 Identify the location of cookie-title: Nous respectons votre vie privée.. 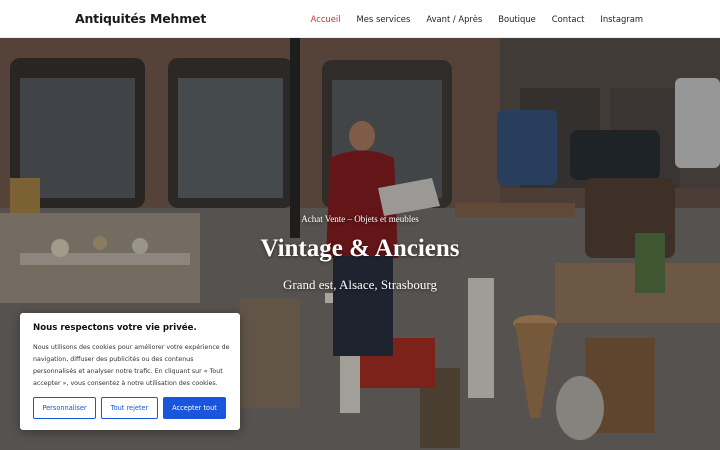
(115, 328).